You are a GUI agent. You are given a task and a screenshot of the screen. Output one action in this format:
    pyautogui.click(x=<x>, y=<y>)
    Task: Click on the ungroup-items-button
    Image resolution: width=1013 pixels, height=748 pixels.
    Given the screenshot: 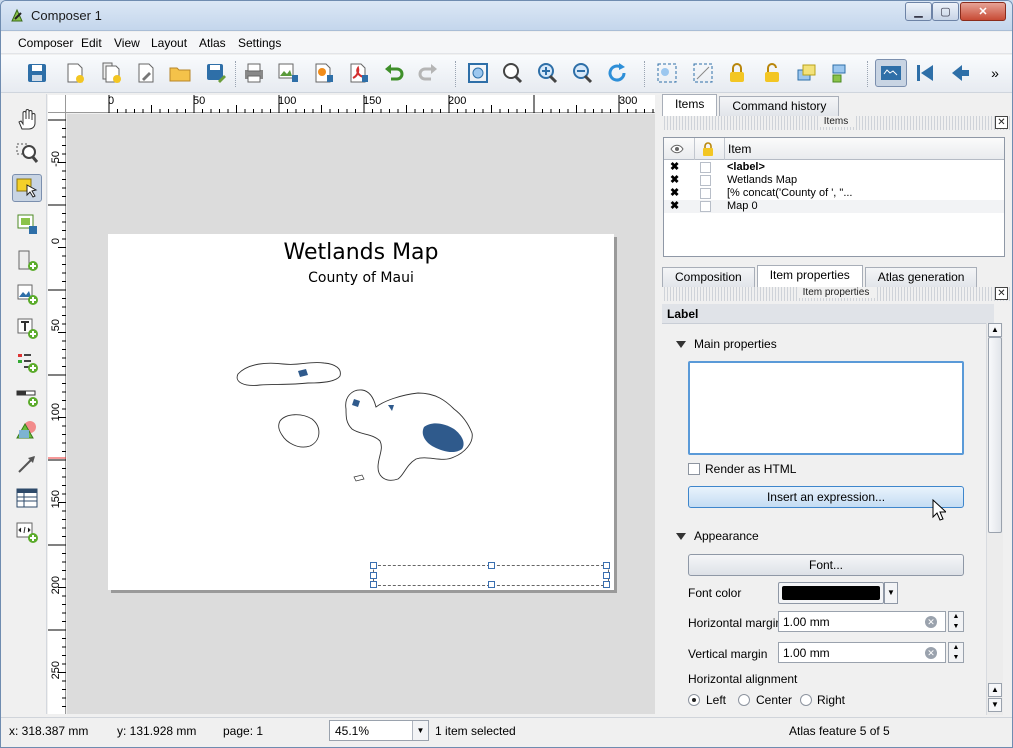 What is the action you would take?
    pyautogui.click(x=703, y=73)
    